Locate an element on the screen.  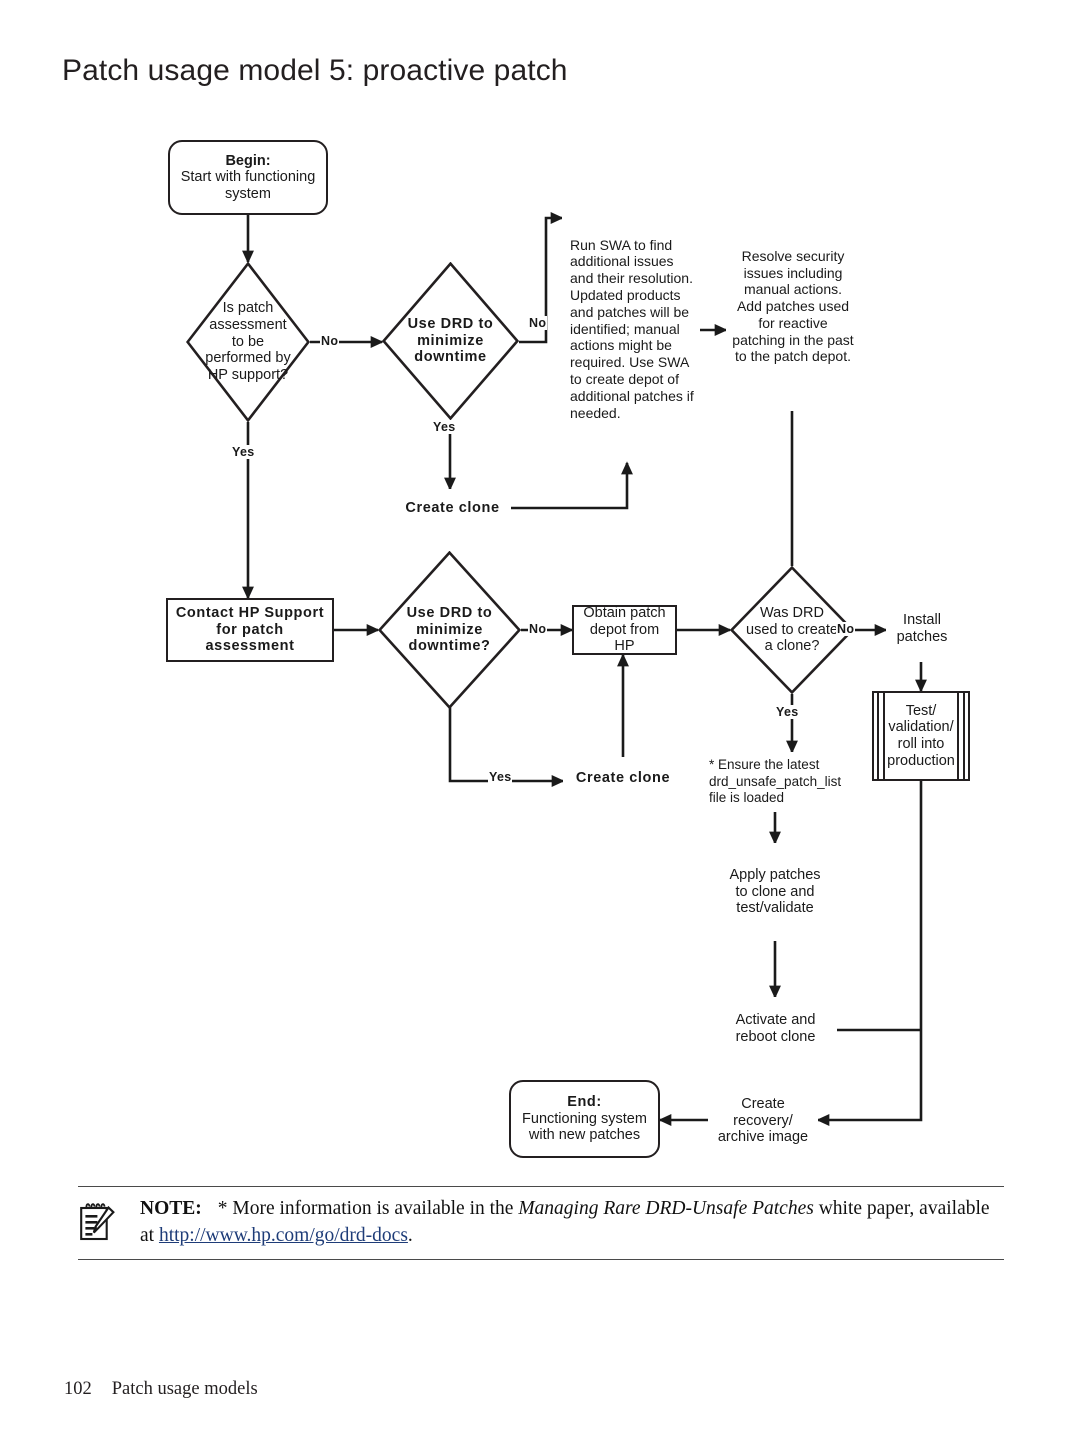
note-text-end: . is located at coordinates (410, 1235).